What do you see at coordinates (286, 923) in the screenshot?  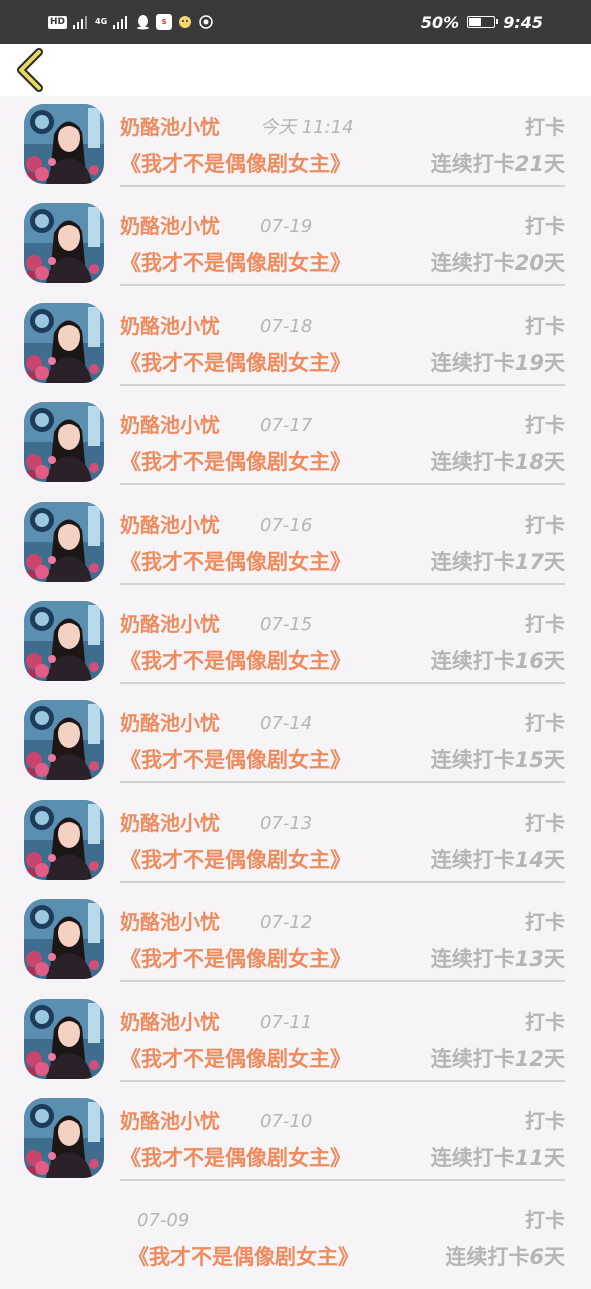 I see `checkin-time: 07-12` at bounding box center [286, 923].